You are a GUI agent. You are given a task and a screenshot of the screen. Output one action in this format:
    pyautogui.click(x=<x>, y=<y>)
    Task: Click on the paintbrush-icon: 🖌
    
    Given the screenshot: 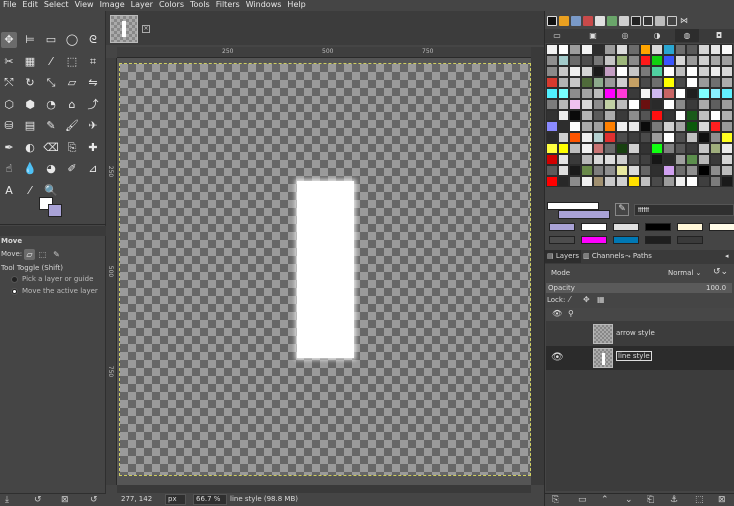 What is the action you would take?
    pyautogui.click(x=72, y=126)
    